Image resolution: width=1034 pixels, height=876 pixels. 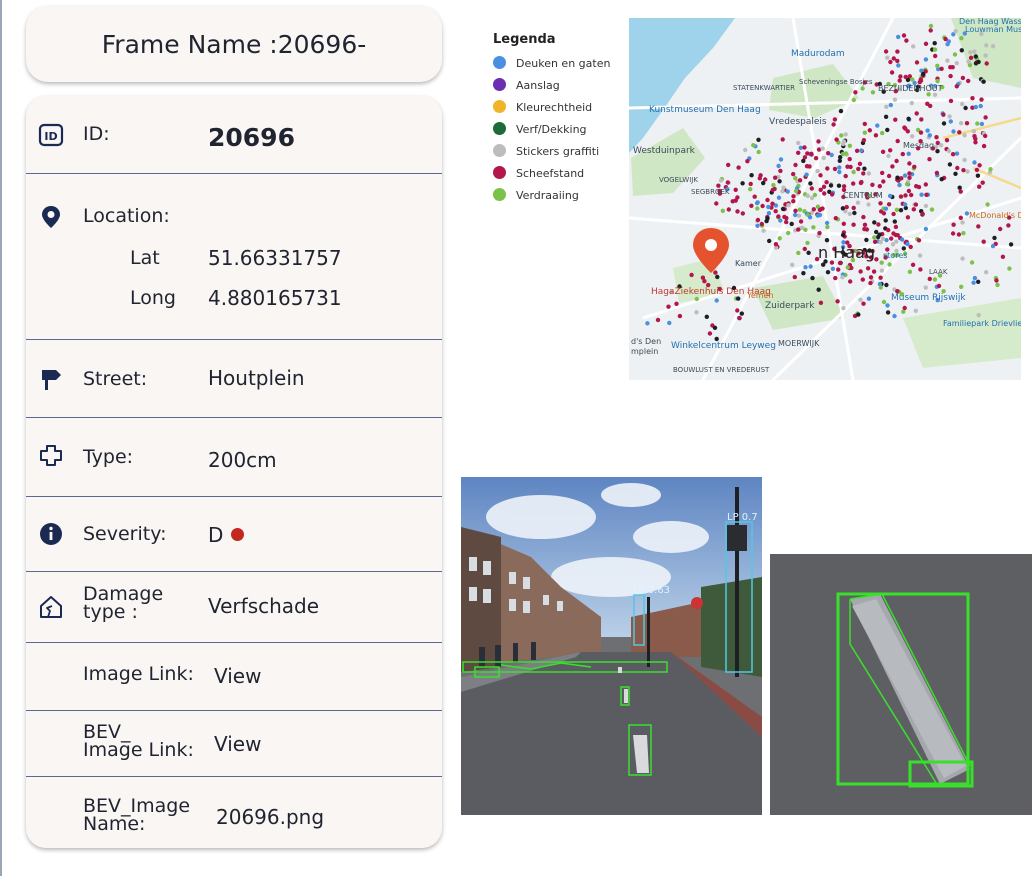 What do you see at coordinates (234, 44) in the screenshot?
I see `frame-title-card: Frame Name :20696-` at bounding box center [234, 44].